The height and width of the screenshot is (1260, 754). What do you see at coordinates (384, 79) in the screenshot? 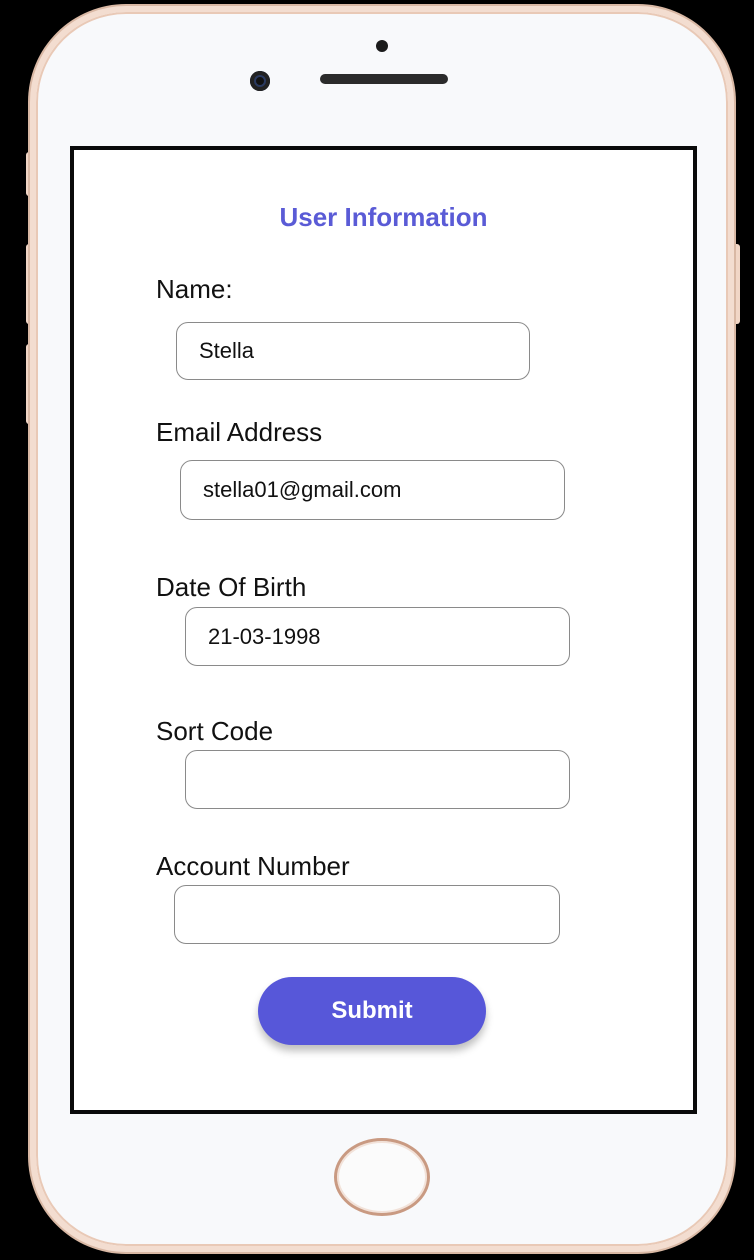
I see `earpiece-speaker` at bounding box center [384, 79].